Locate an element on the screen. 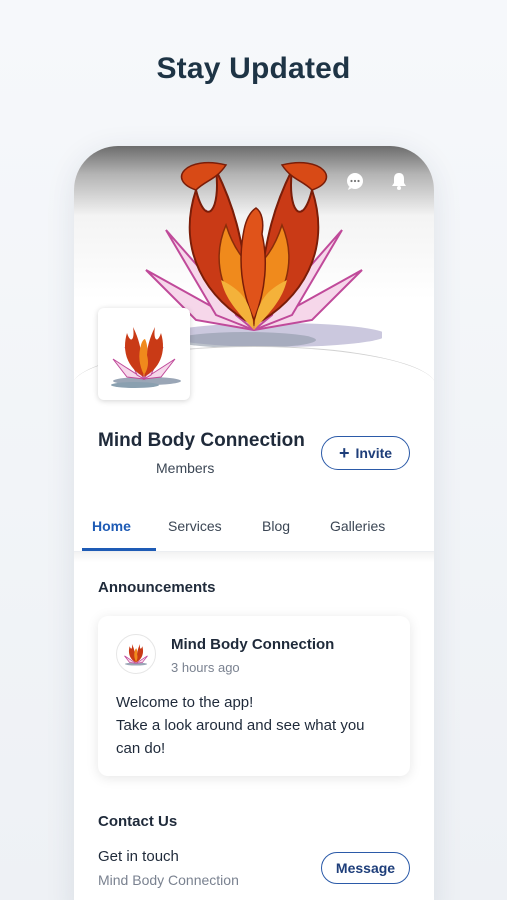 The width and height of the screenshot is (507, 900). tab-galleries: Galleries is located at coordinates (357, 526).